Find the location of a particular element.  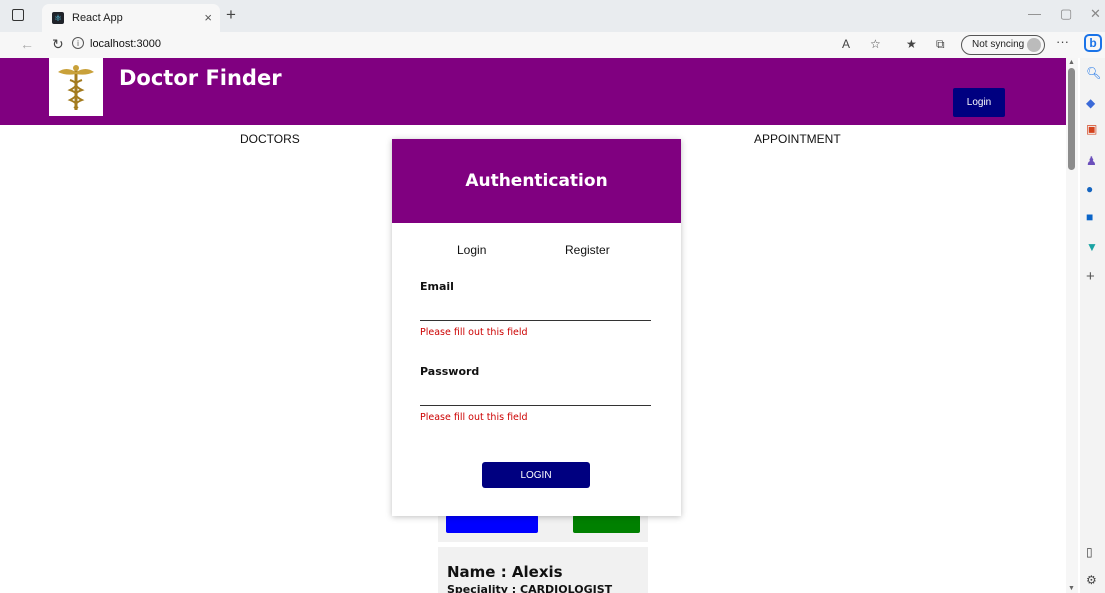

url-text: localhost:3000 is located at coordinates (125, 44).